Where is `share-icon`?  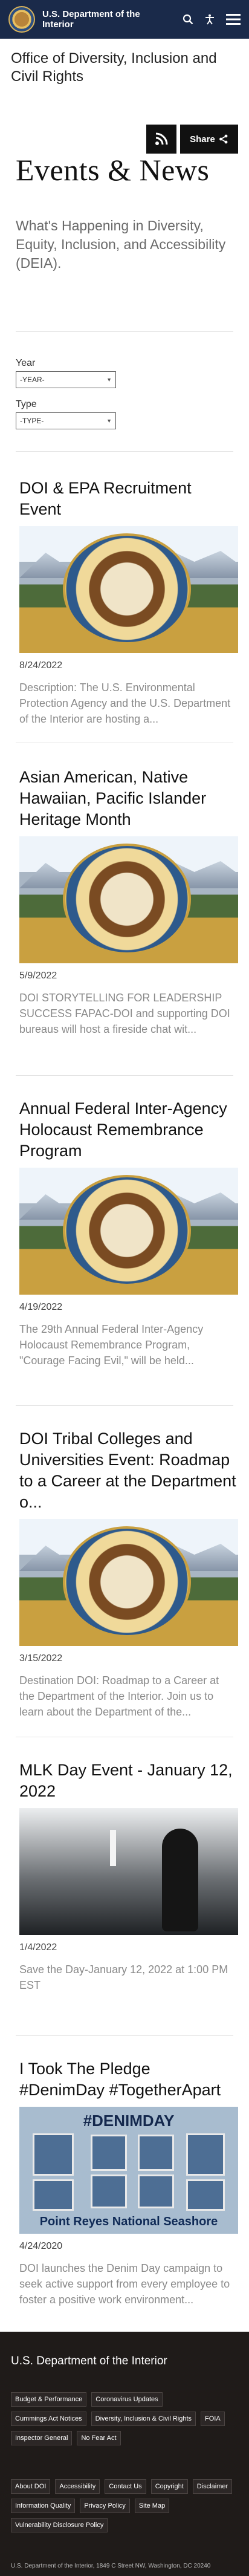 share-icon is located at coordinates (223, 139).